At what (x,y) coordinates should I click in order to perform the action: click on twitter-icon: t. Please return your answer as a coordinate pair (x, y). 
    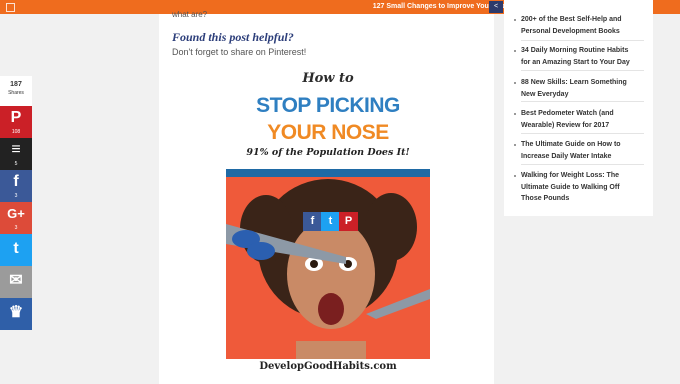
    Looking at the image, I should click on (16, 248).